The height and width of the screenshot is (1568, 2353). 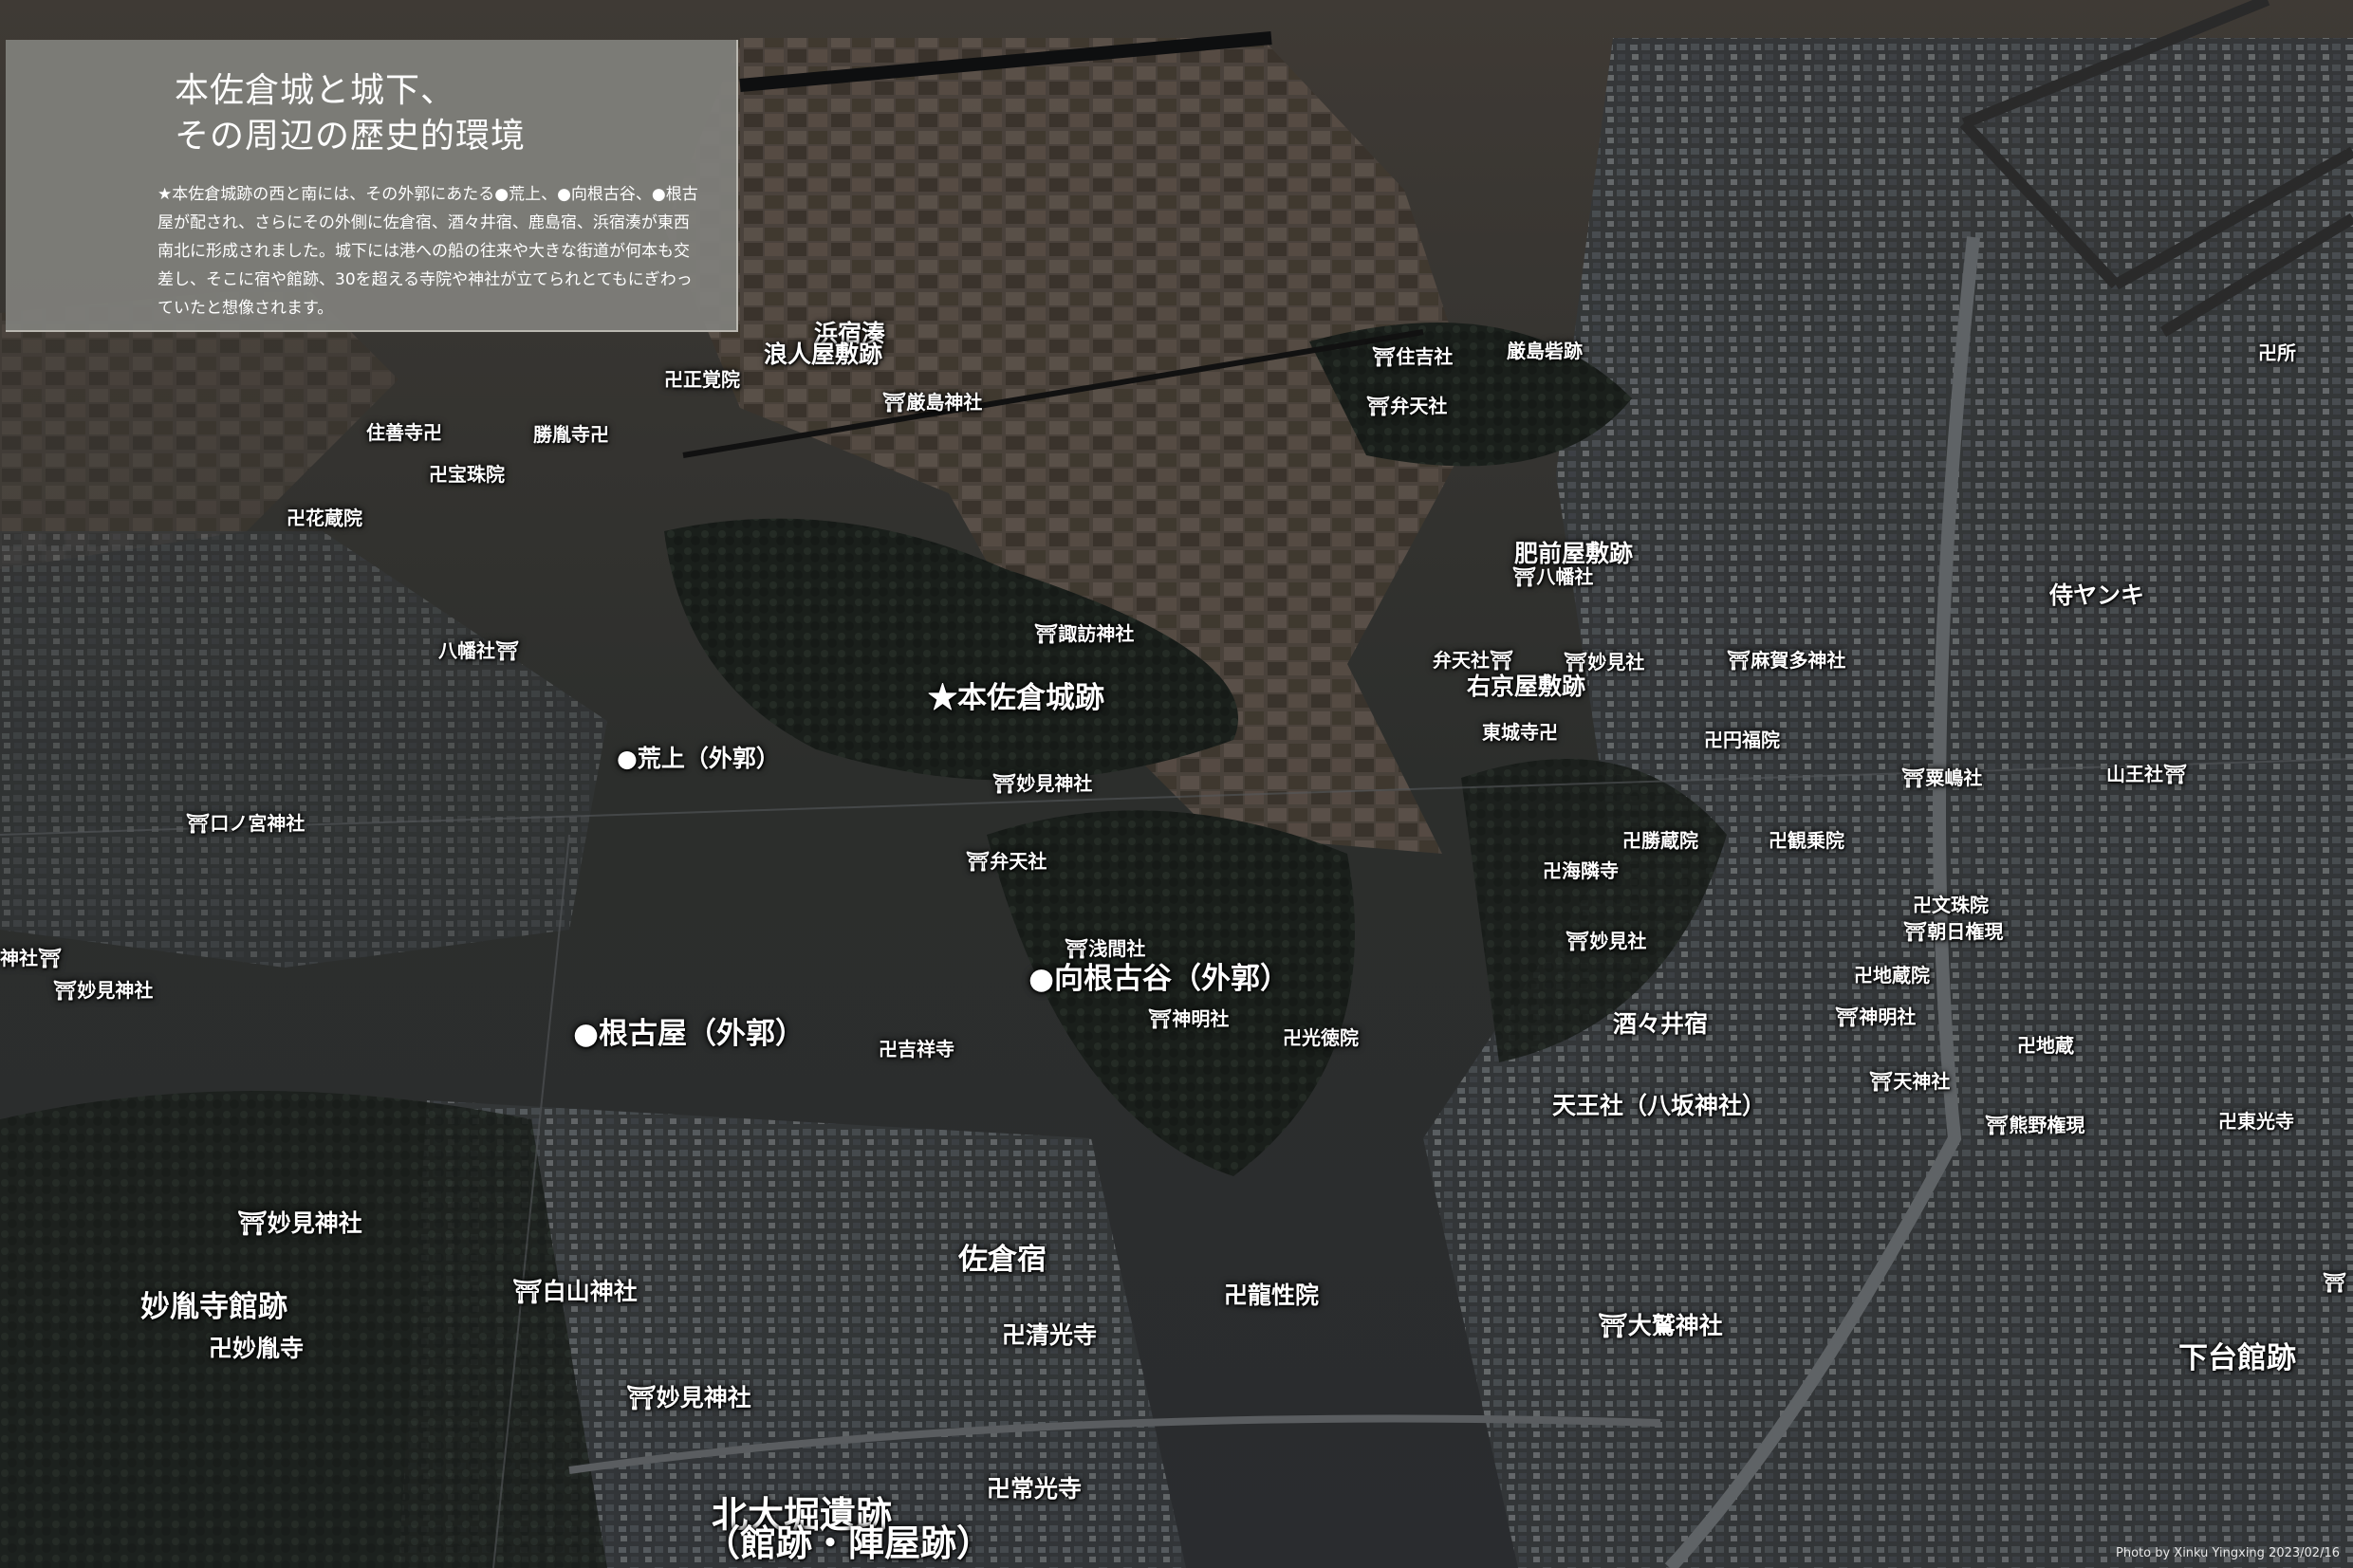 I want to click on label-awashima-sha: ⛩粟嶋社, so click(x=1942, y=778).